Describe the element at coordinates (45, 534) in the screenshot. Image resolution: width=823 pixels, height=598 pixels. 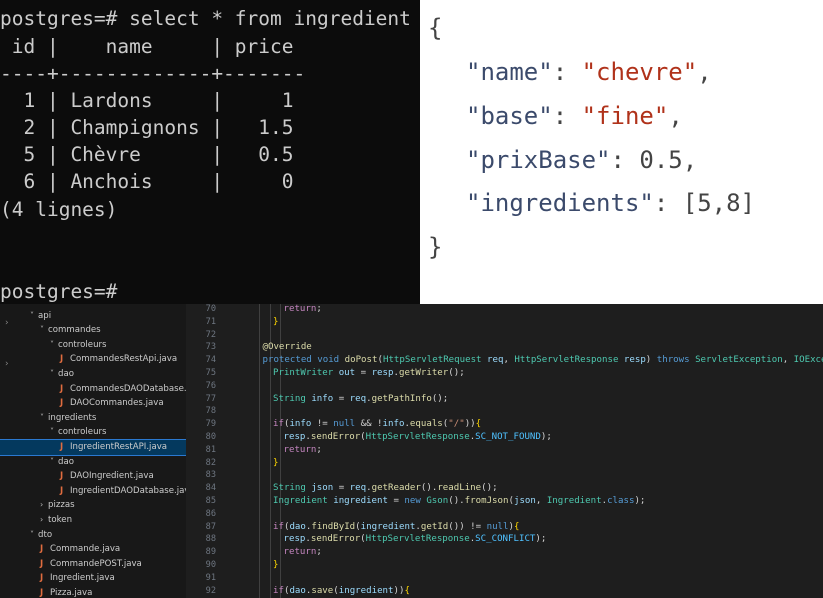
I see `tree-item-label: dto` at that location.